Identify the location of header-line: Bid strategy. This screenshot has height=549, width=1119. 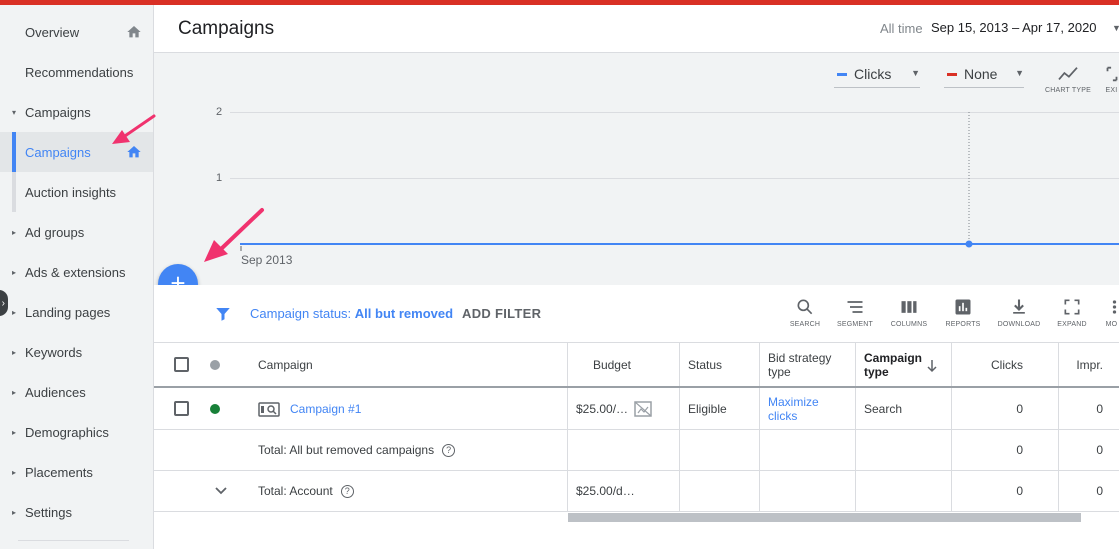
(800, 357).